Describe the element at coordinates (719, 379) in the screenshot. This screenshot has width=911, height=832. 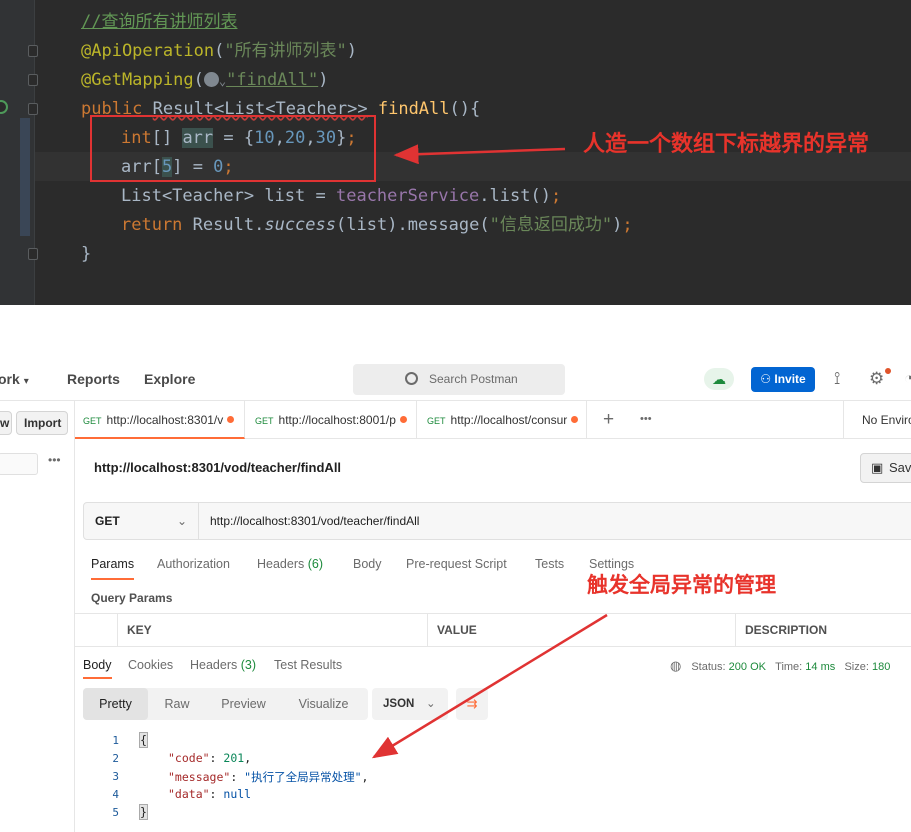
I see `sync-cloud-icon: ☁` at that location.